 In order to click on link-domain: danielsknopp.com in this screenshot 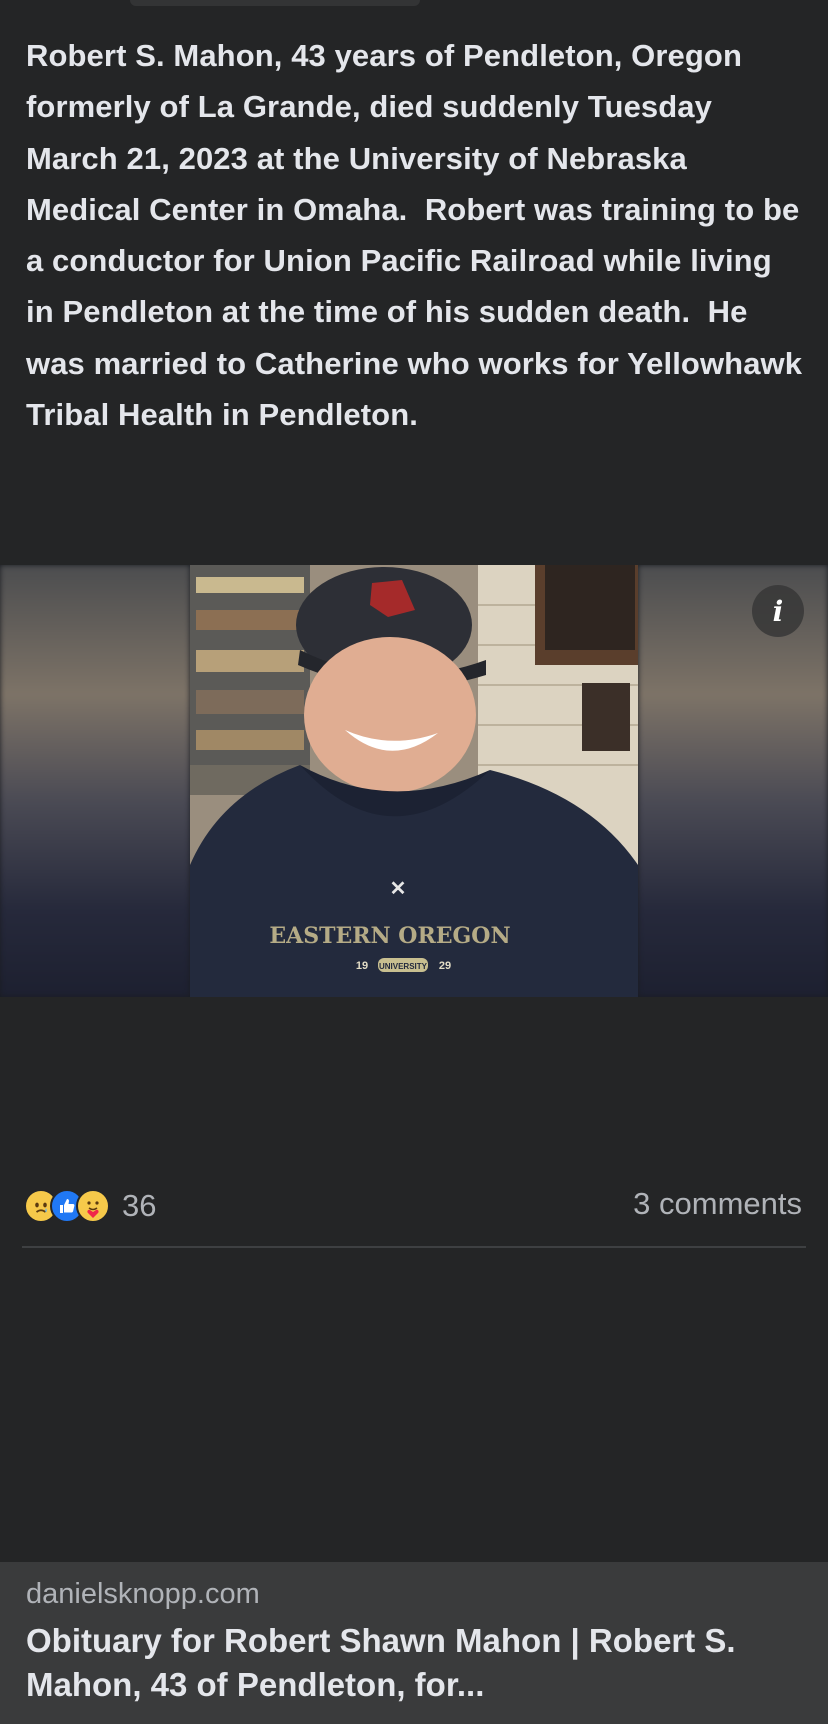, I will do `click(143, 1594)`.